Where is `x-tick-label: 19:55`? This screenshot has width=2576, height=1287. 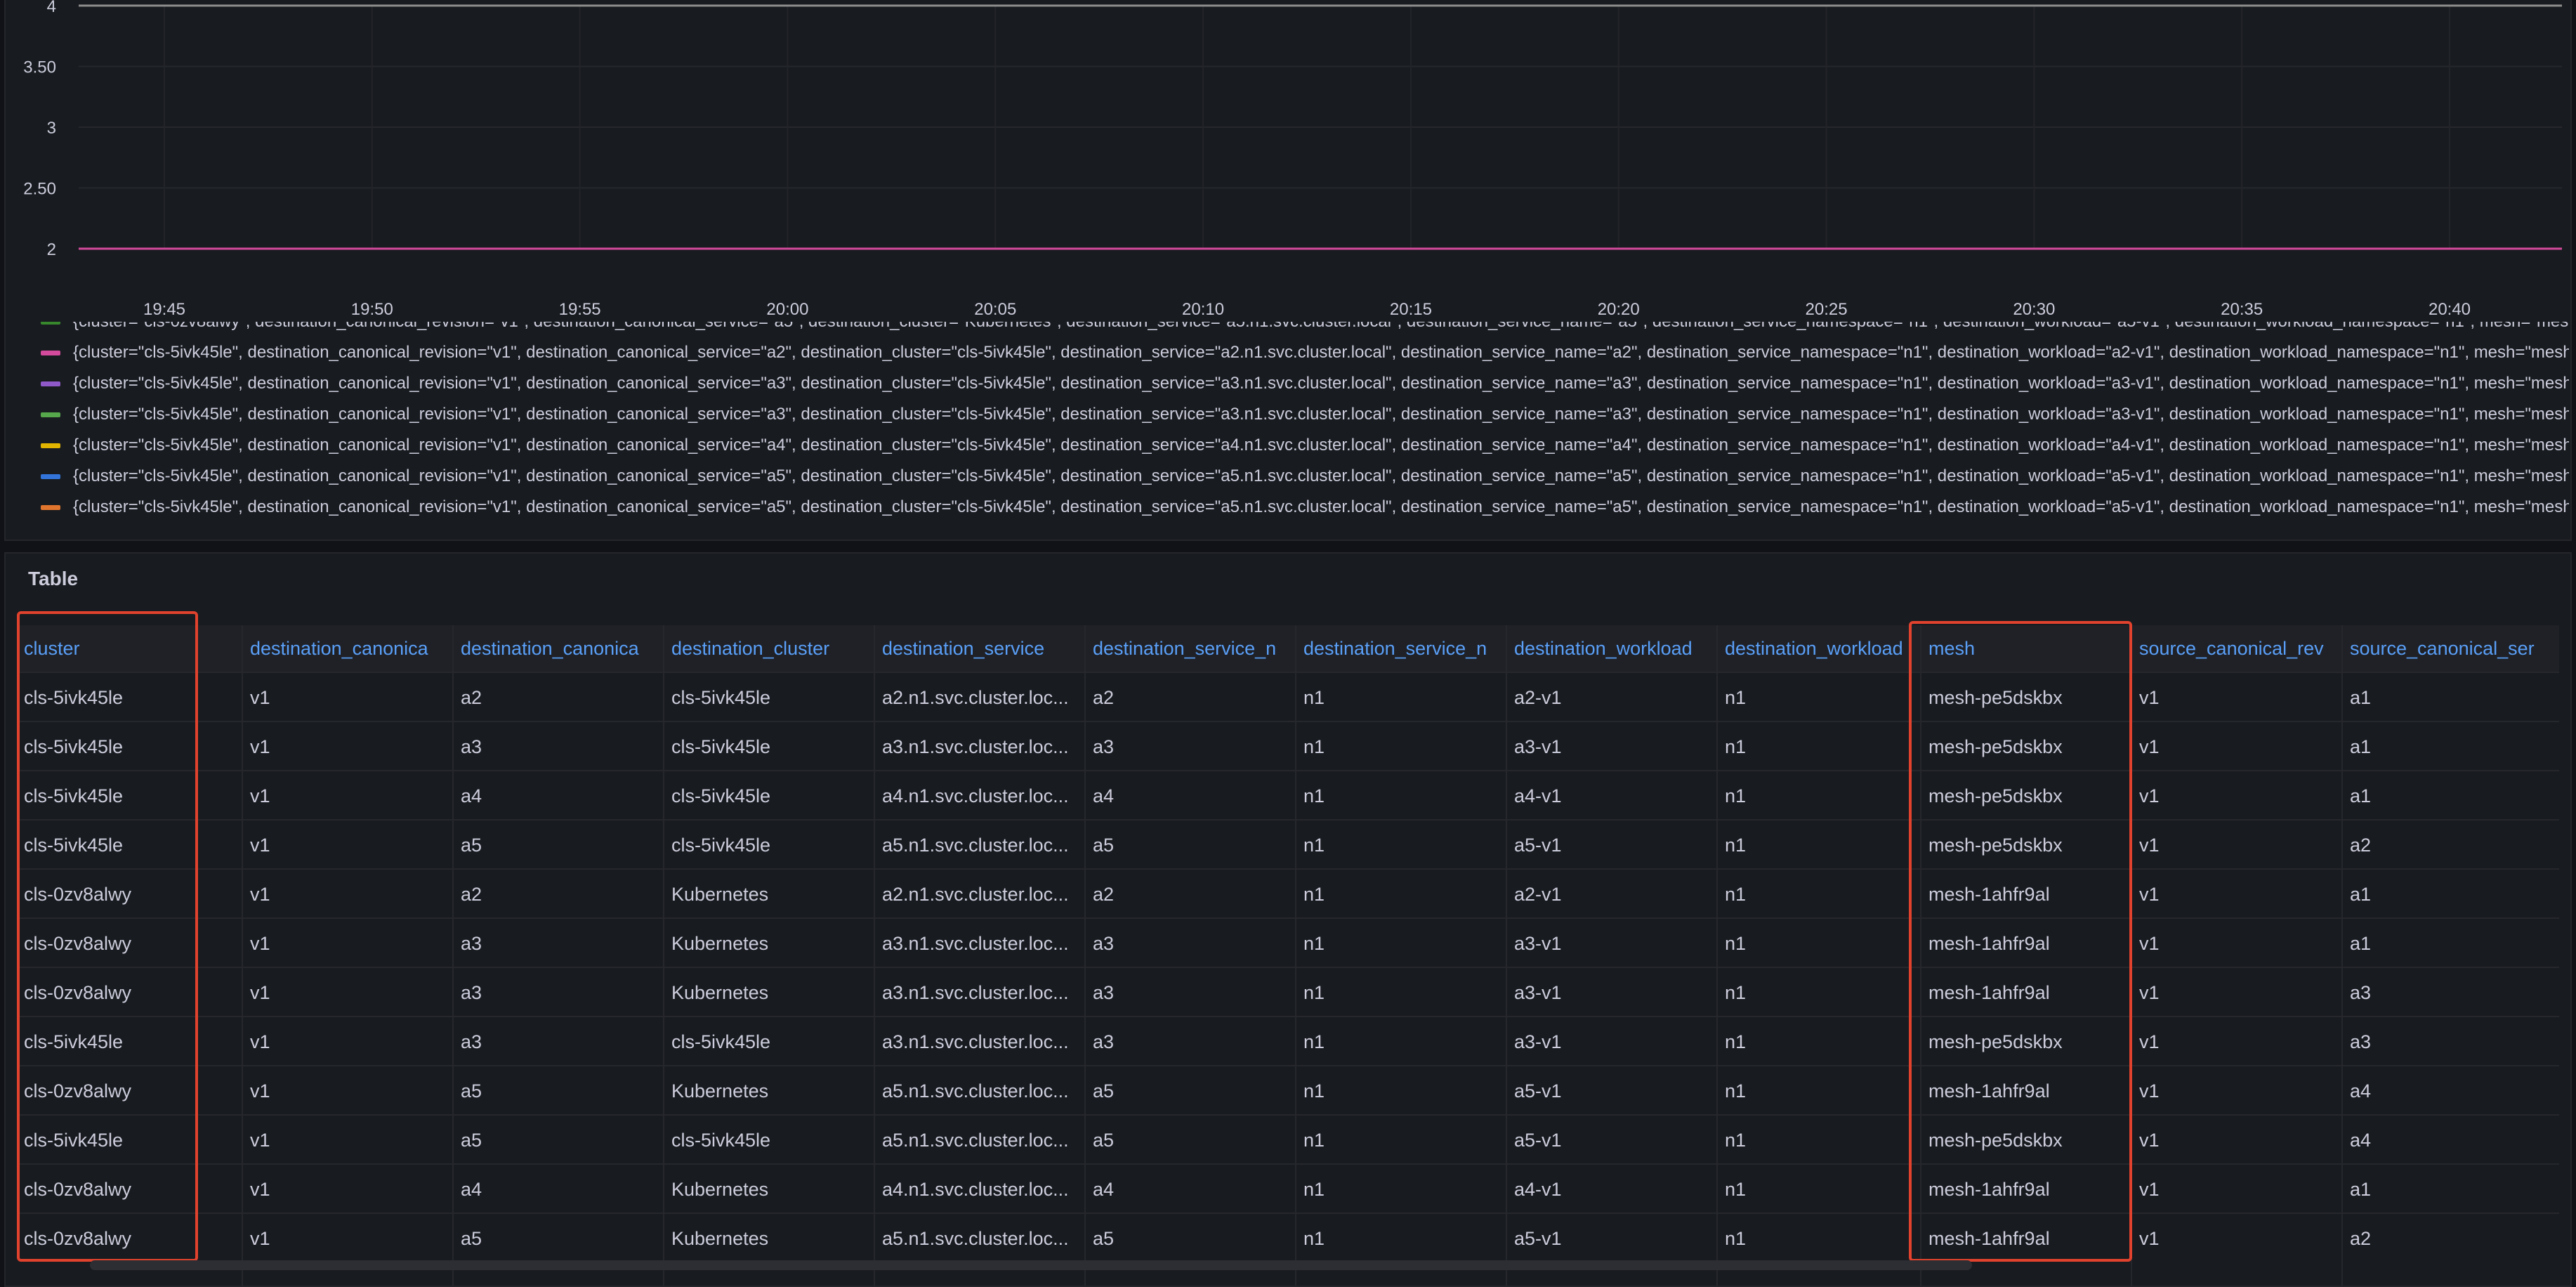
x-tick-label: 19:55 is located at coordinates (580, 309).